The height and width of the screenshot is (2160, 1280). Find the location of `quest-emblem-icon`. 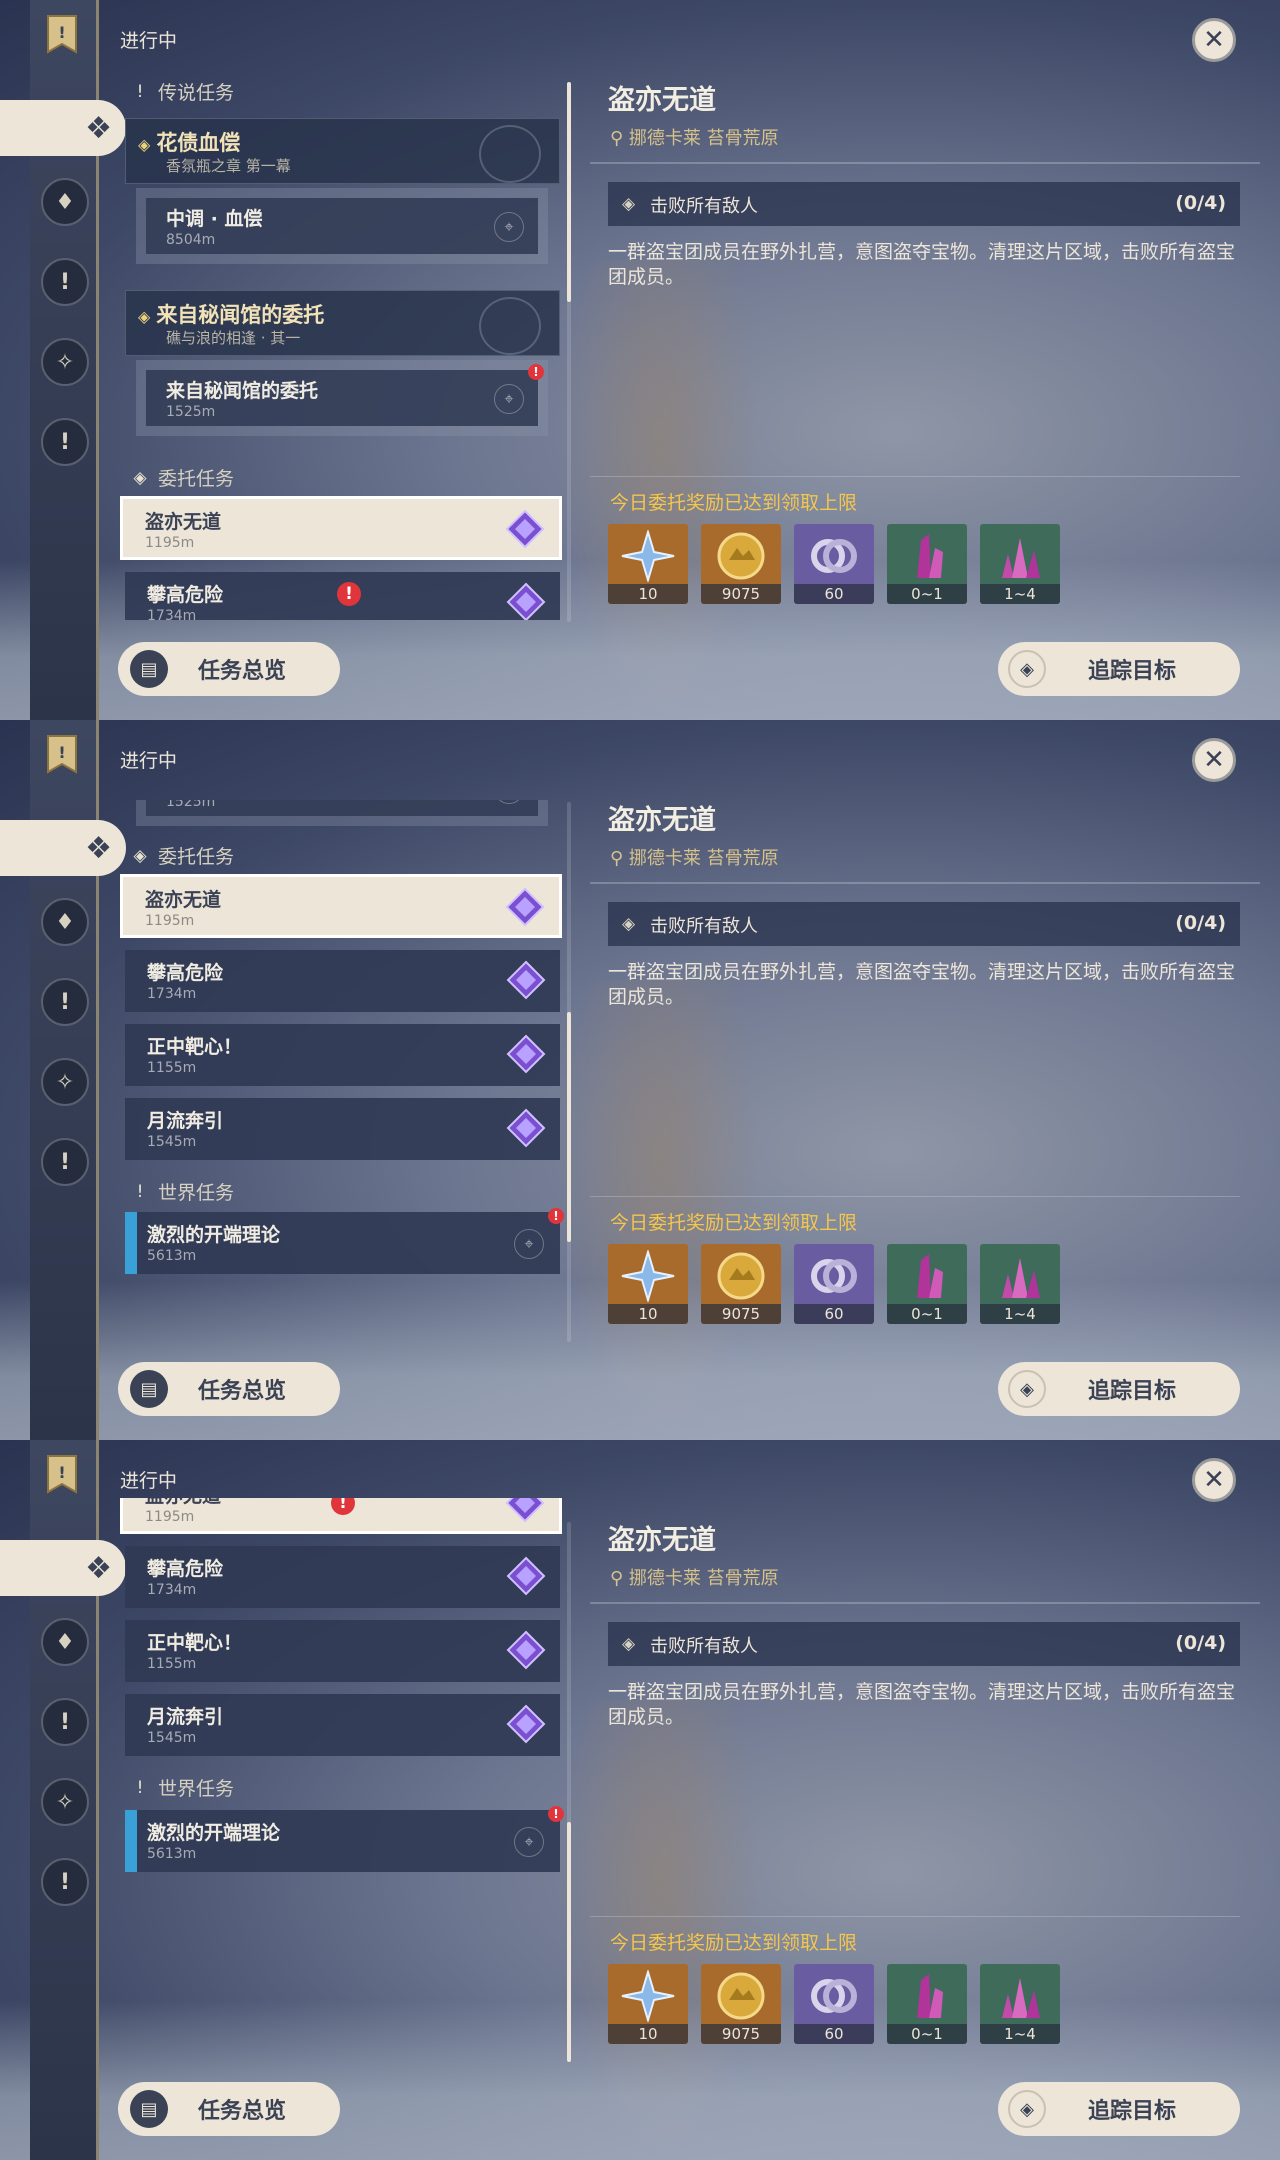

quest-emblem-icon is located at coordinates (510, 326).